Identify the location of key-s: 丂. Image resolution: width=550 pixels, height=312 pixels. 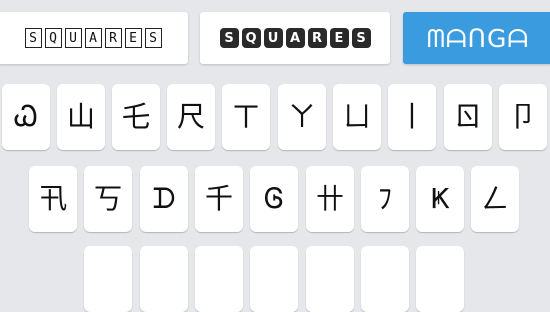
(108, 199).